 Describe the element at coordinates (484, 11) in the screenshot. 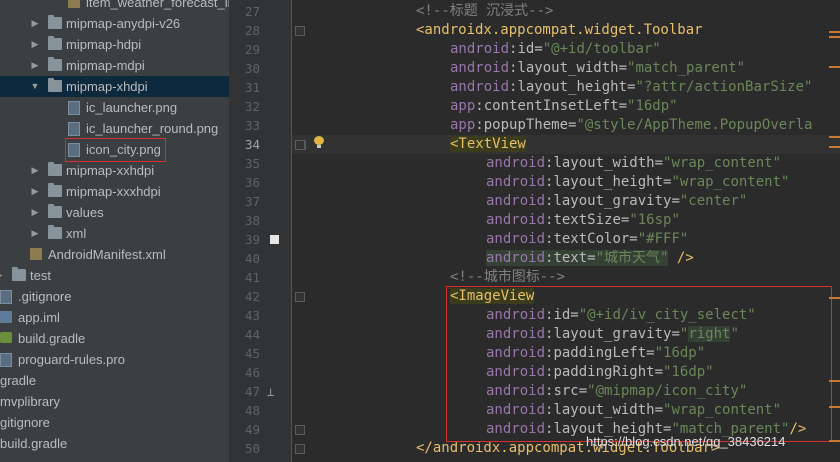

I see `code-line: <!--标题 沉浸式-->` at that location.